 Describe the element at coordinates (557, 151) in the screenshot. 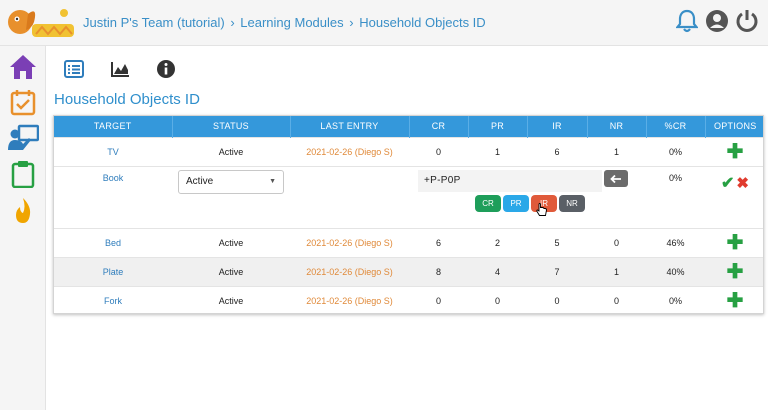

I see `ir-cell: 6` at that location.